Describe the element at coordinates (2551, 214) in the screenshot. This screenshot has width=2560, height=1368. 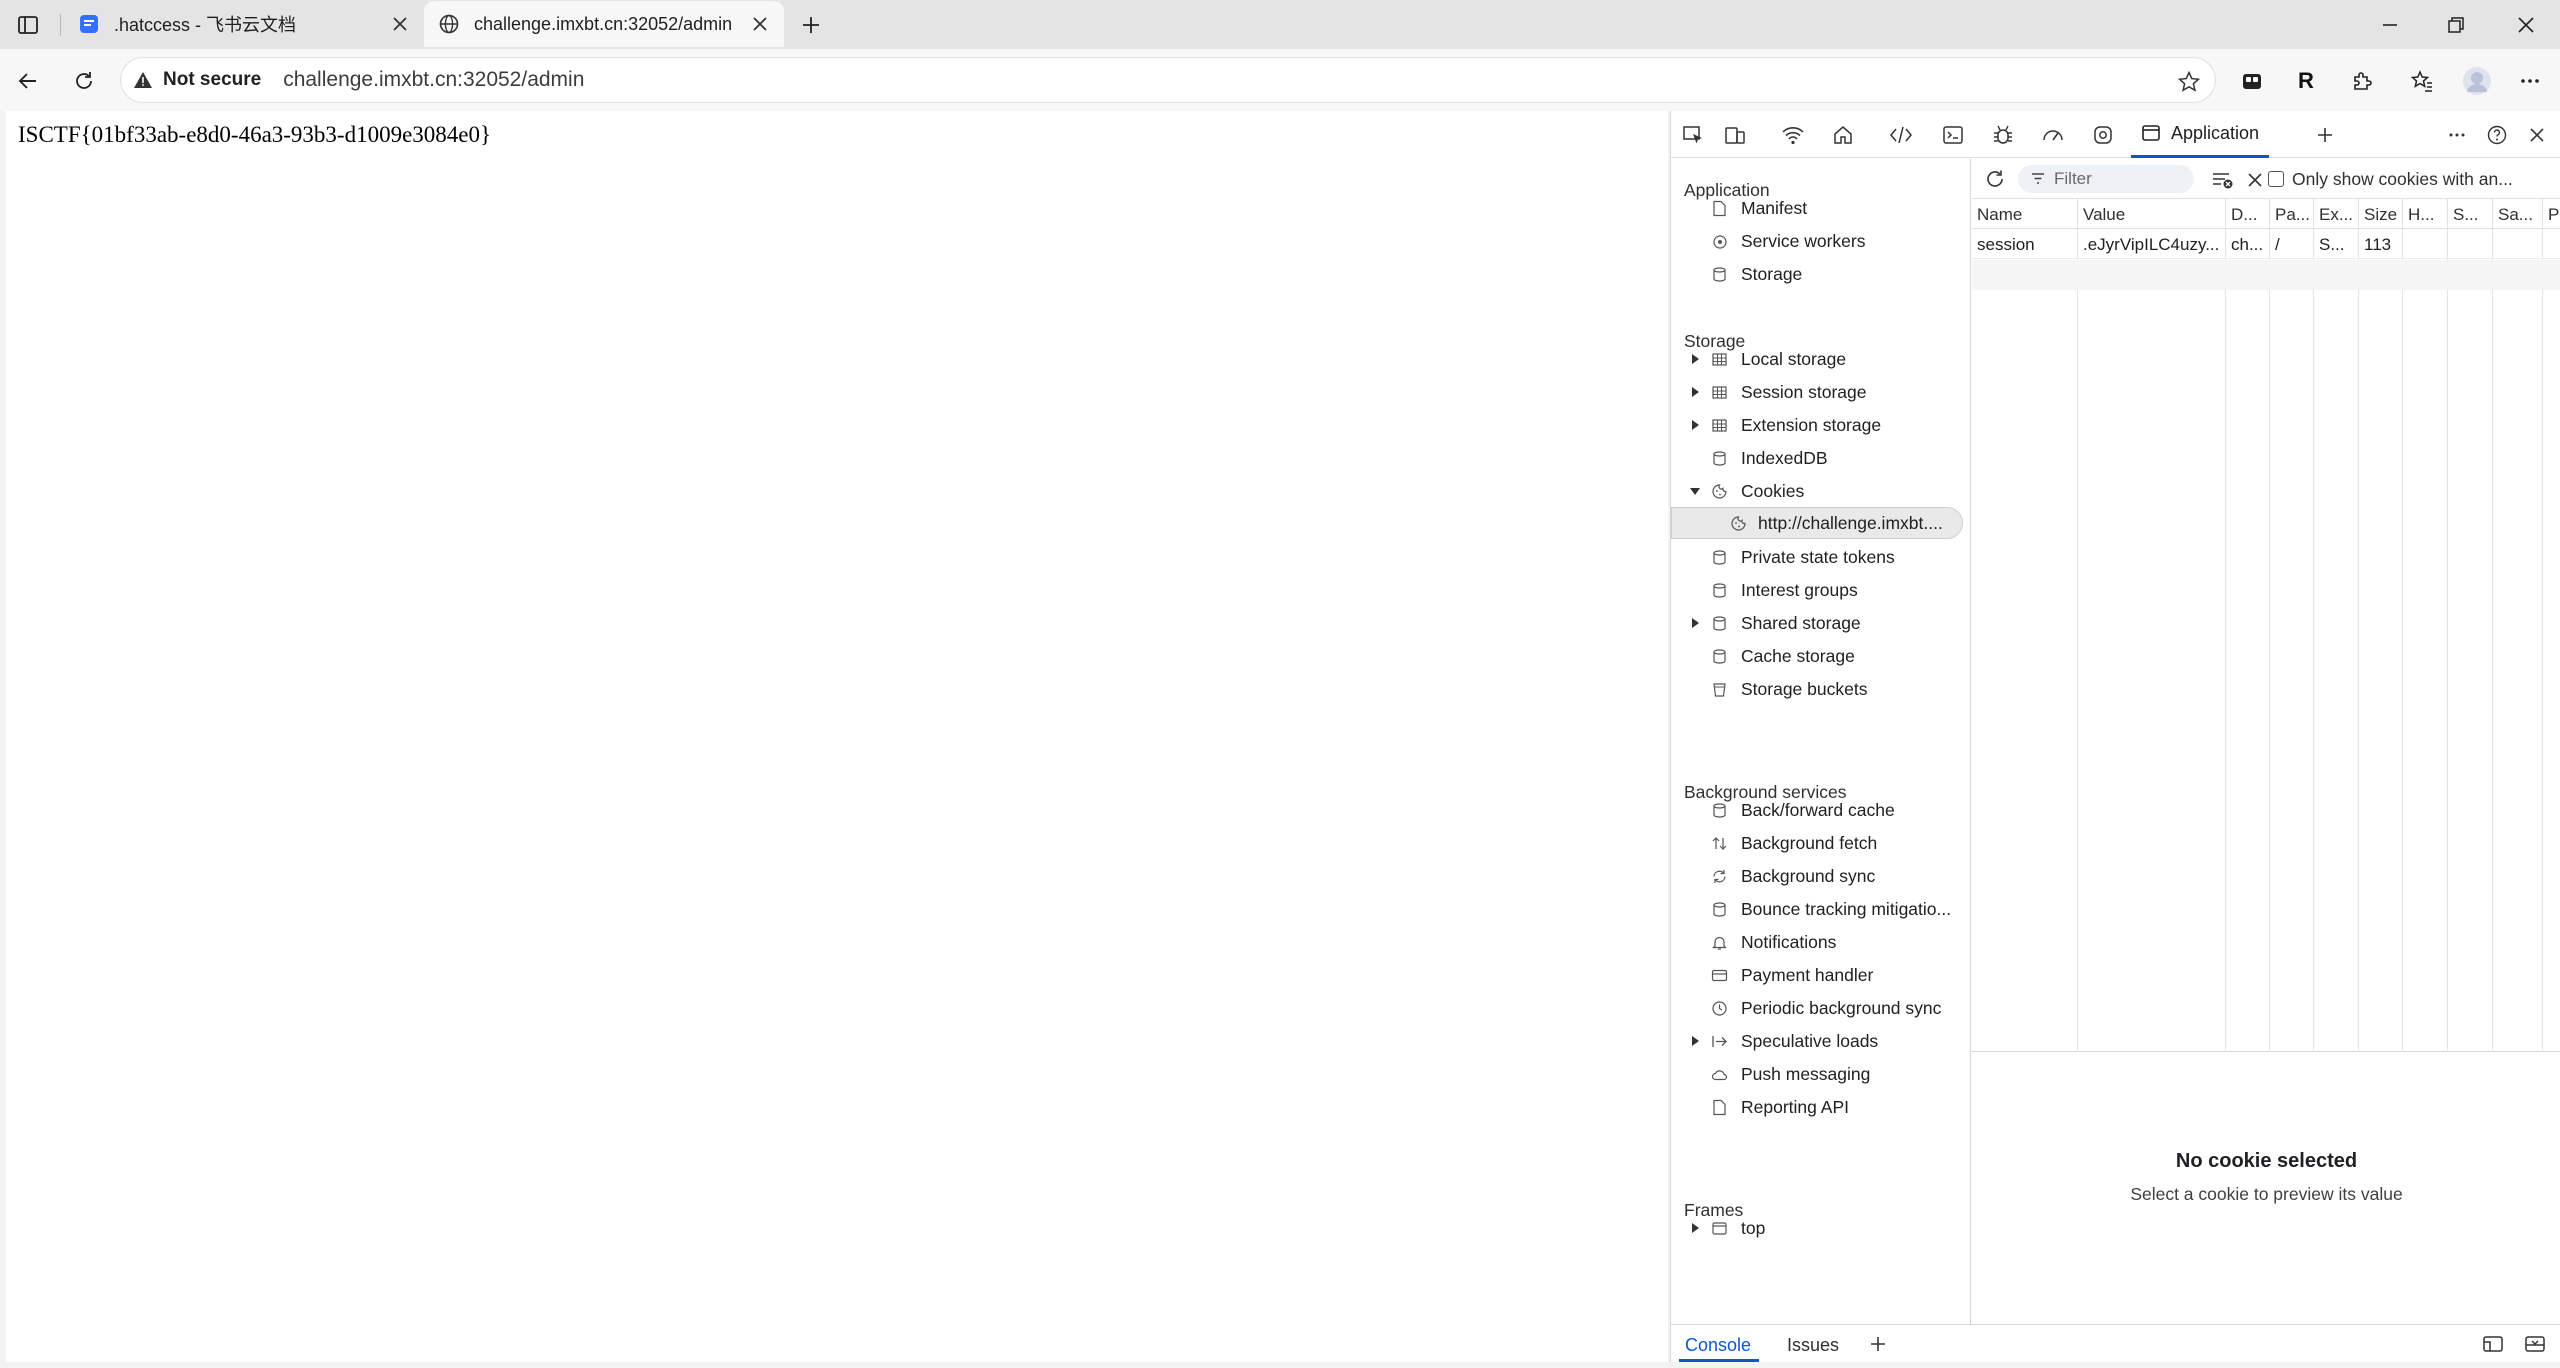
I see `column-header-partition: P` at that location.